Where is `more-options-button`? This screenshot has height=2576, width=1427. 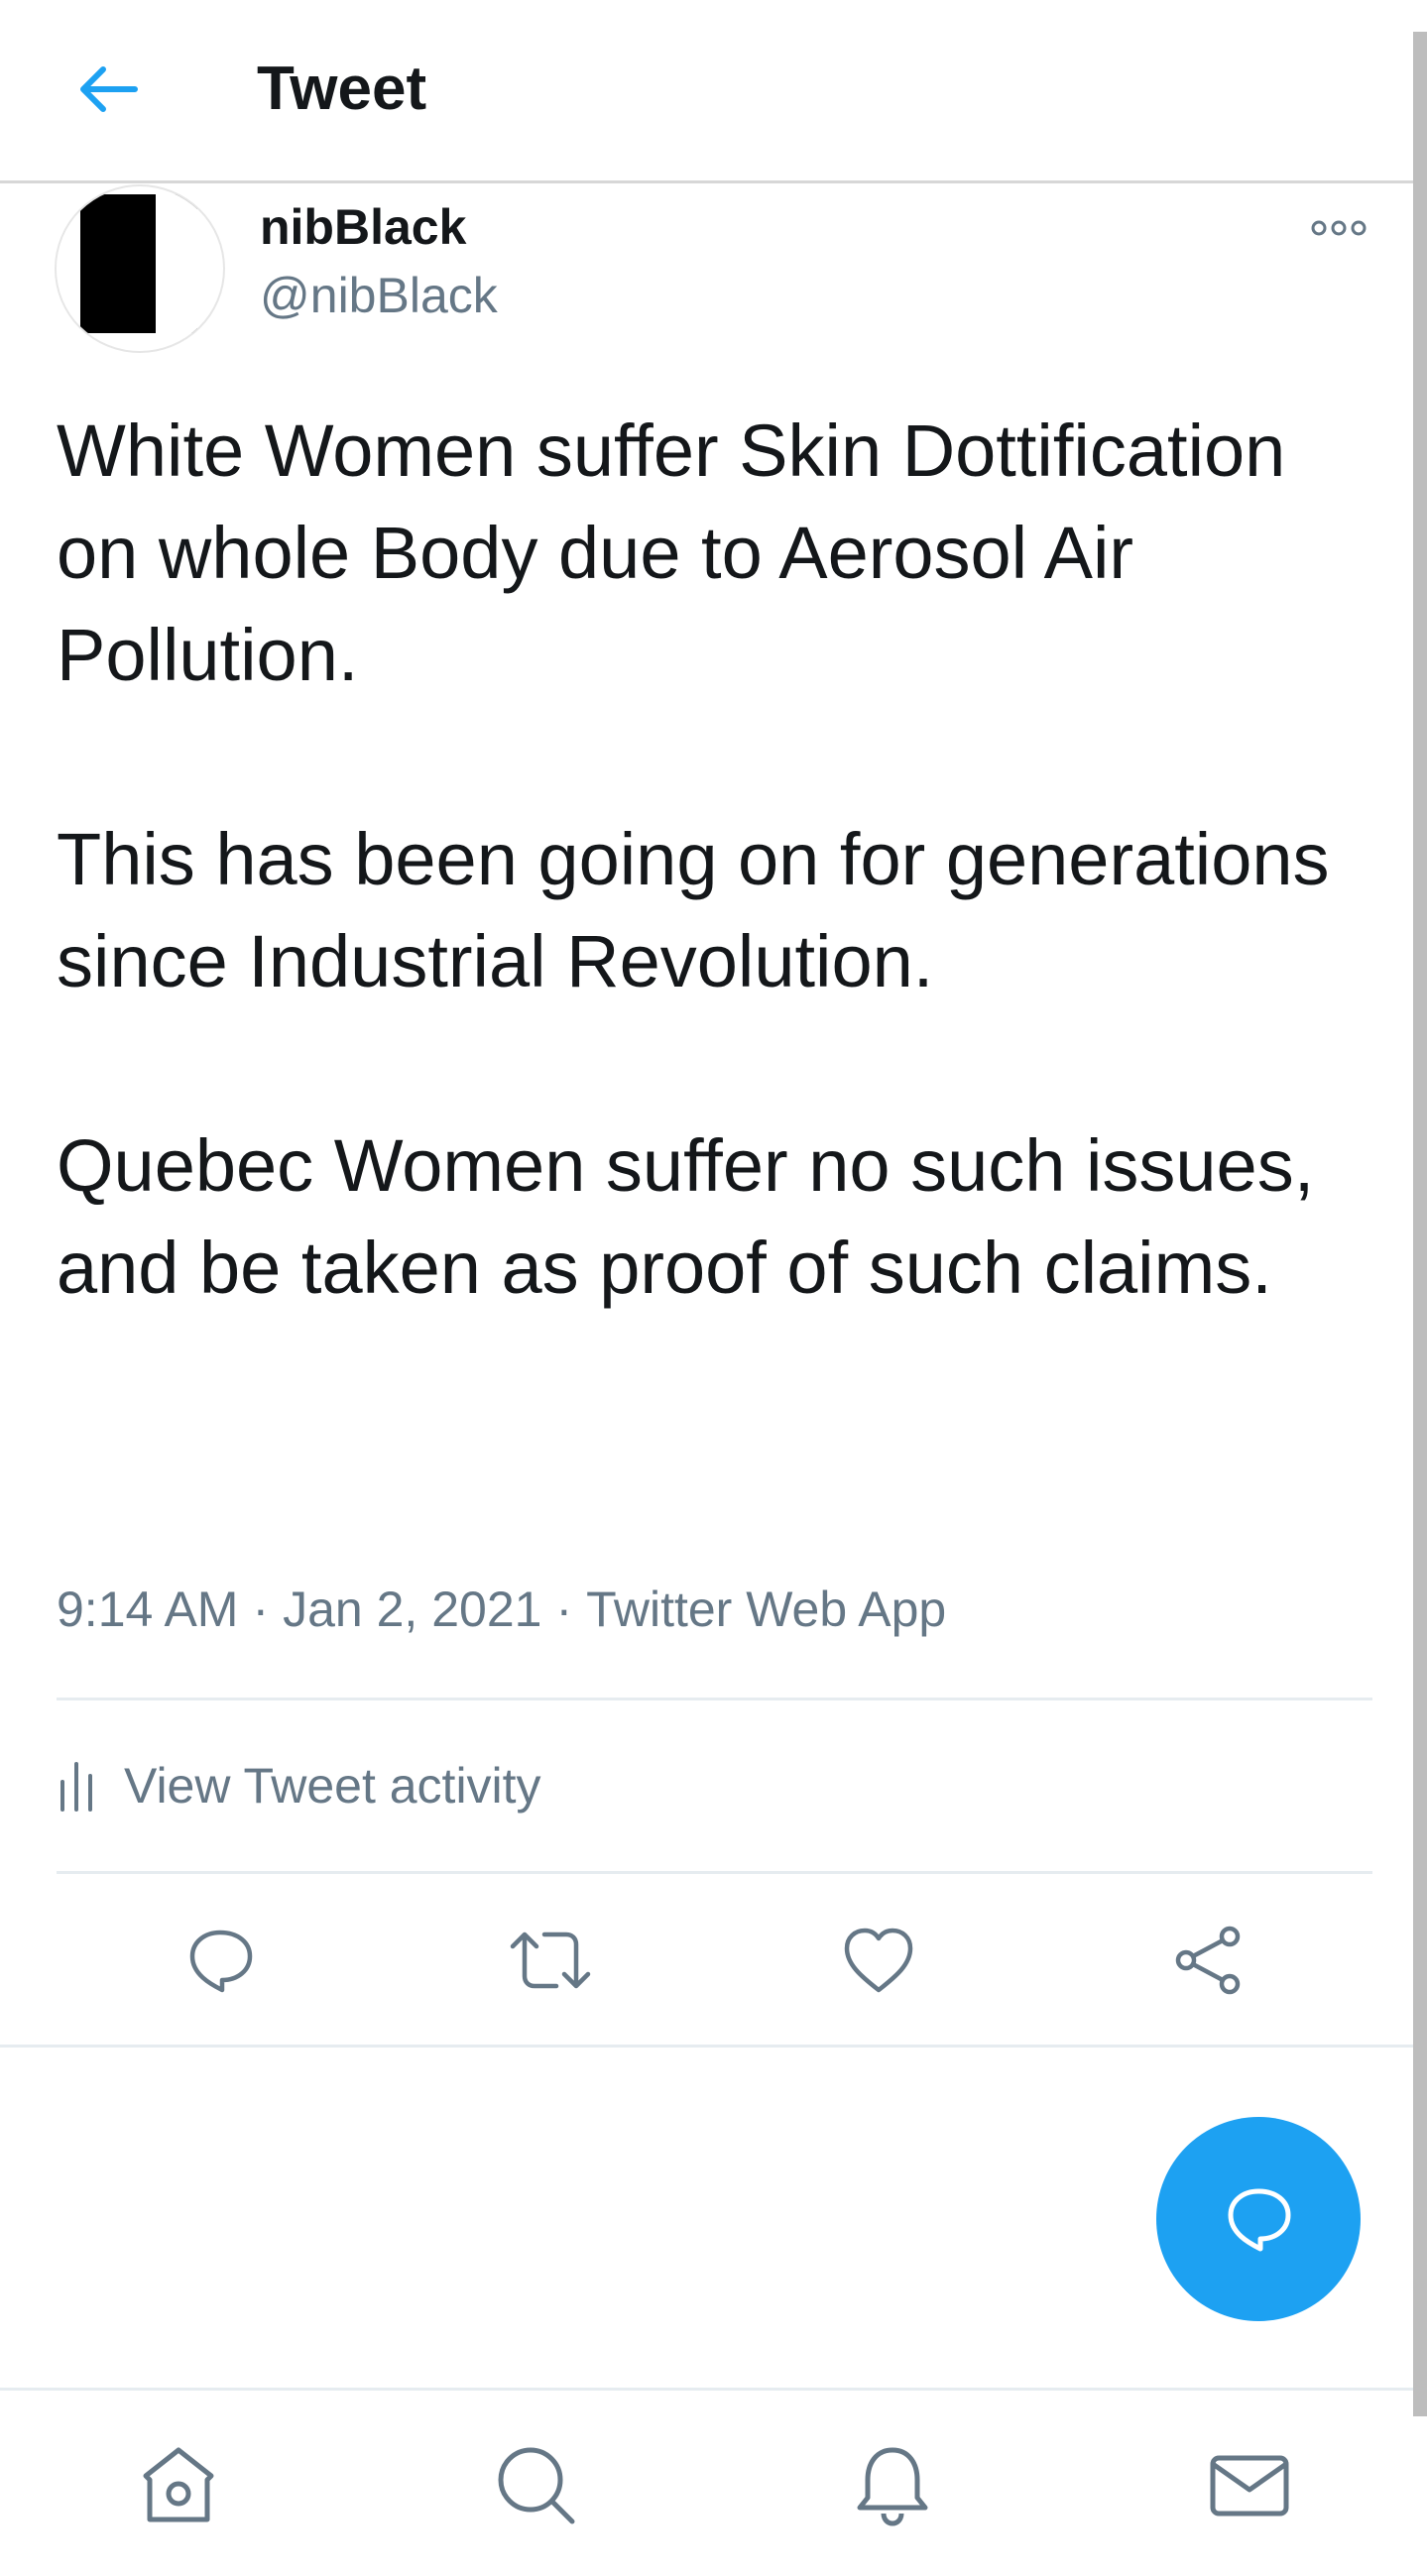
more-options-button is located at coordinates (1338, 228).